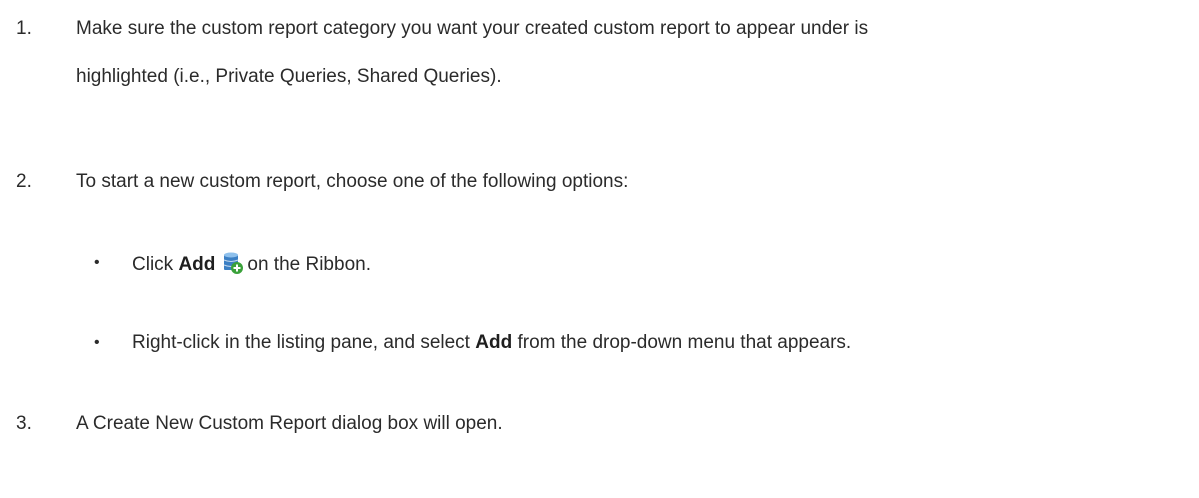  I want to click on step-number: 2., so click(24, 181).